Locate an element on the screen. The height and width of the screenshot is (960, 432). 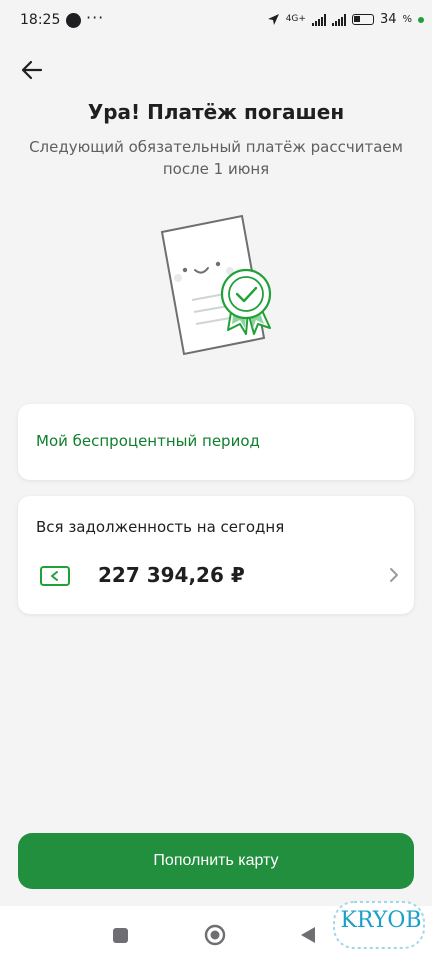
watermark-text: KRYOB is located at coordinates (381, 920).